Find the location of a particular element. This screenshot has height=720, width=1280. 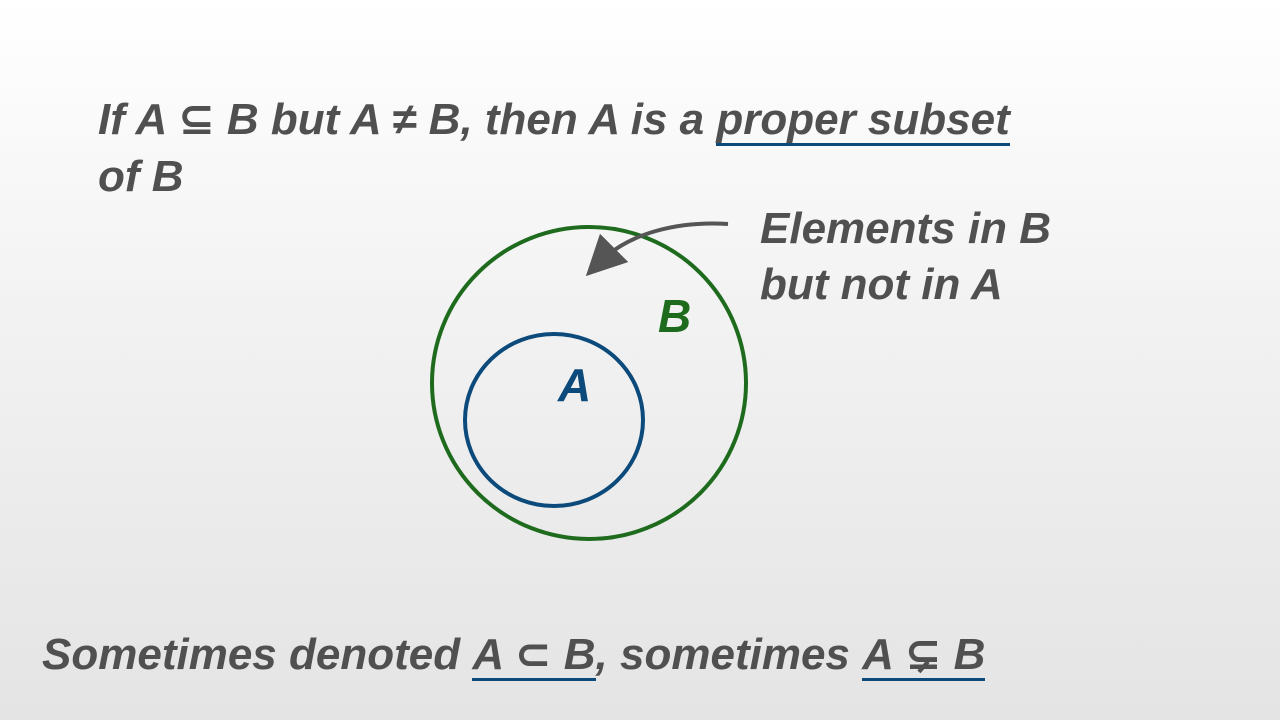

notation-middle: , sometimes is located at coordinates (729, 654).